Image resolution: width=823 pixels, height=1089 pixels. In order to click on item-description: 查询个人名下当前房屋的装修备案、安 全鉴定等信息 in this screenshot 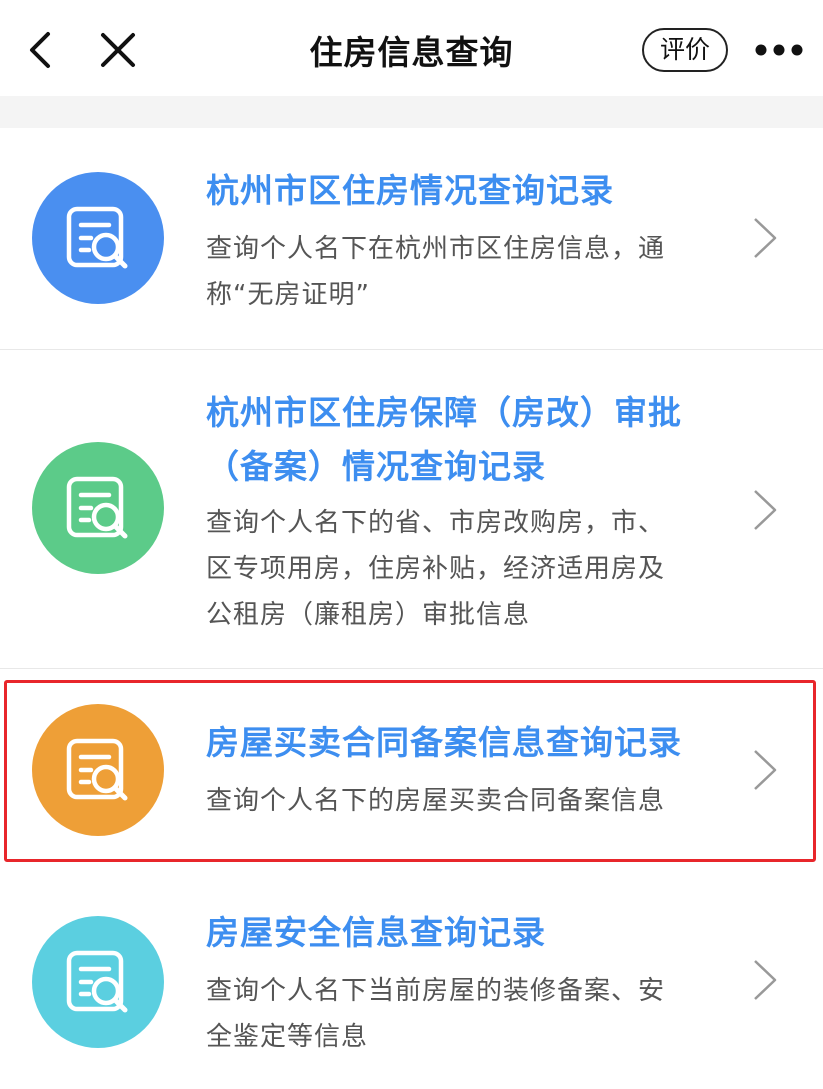, I will do `click(466, 1014)`.